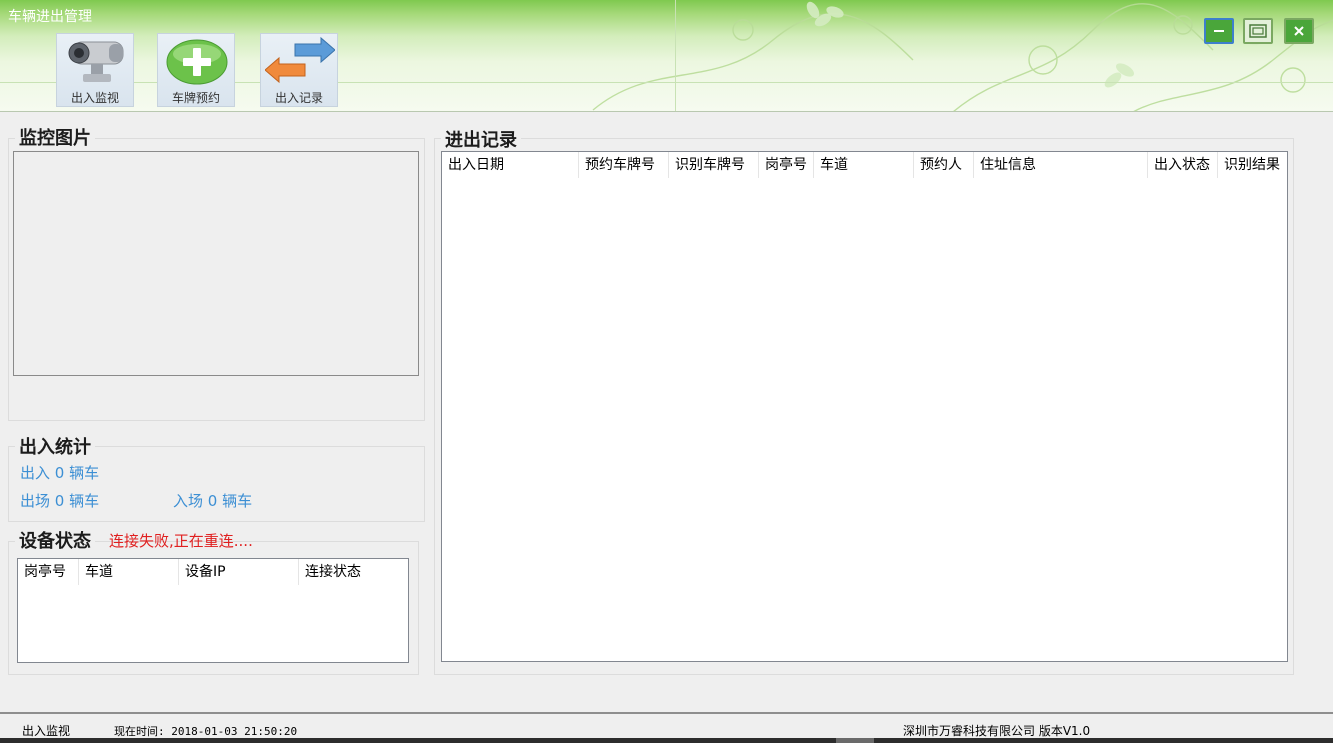 The width and height of the screenshot is (1333, 743). I want to click on column-header: 识别结果, so click(1252, 165).